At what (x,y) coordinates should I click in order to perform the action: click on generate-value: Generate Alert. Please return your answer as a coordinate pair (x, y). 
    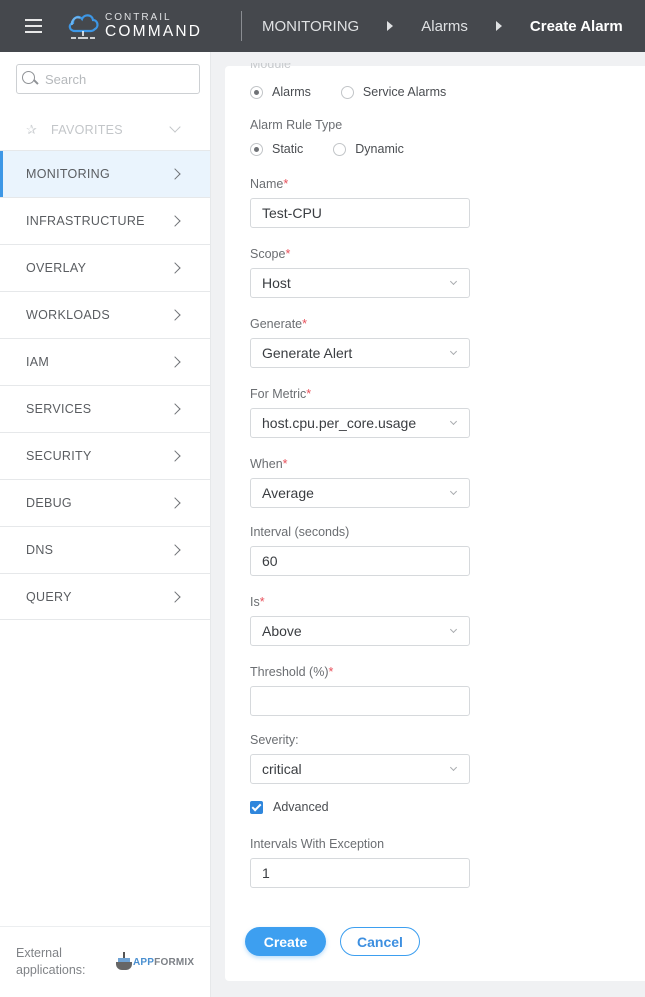
    Looking at the image, I should click on (307, 353).